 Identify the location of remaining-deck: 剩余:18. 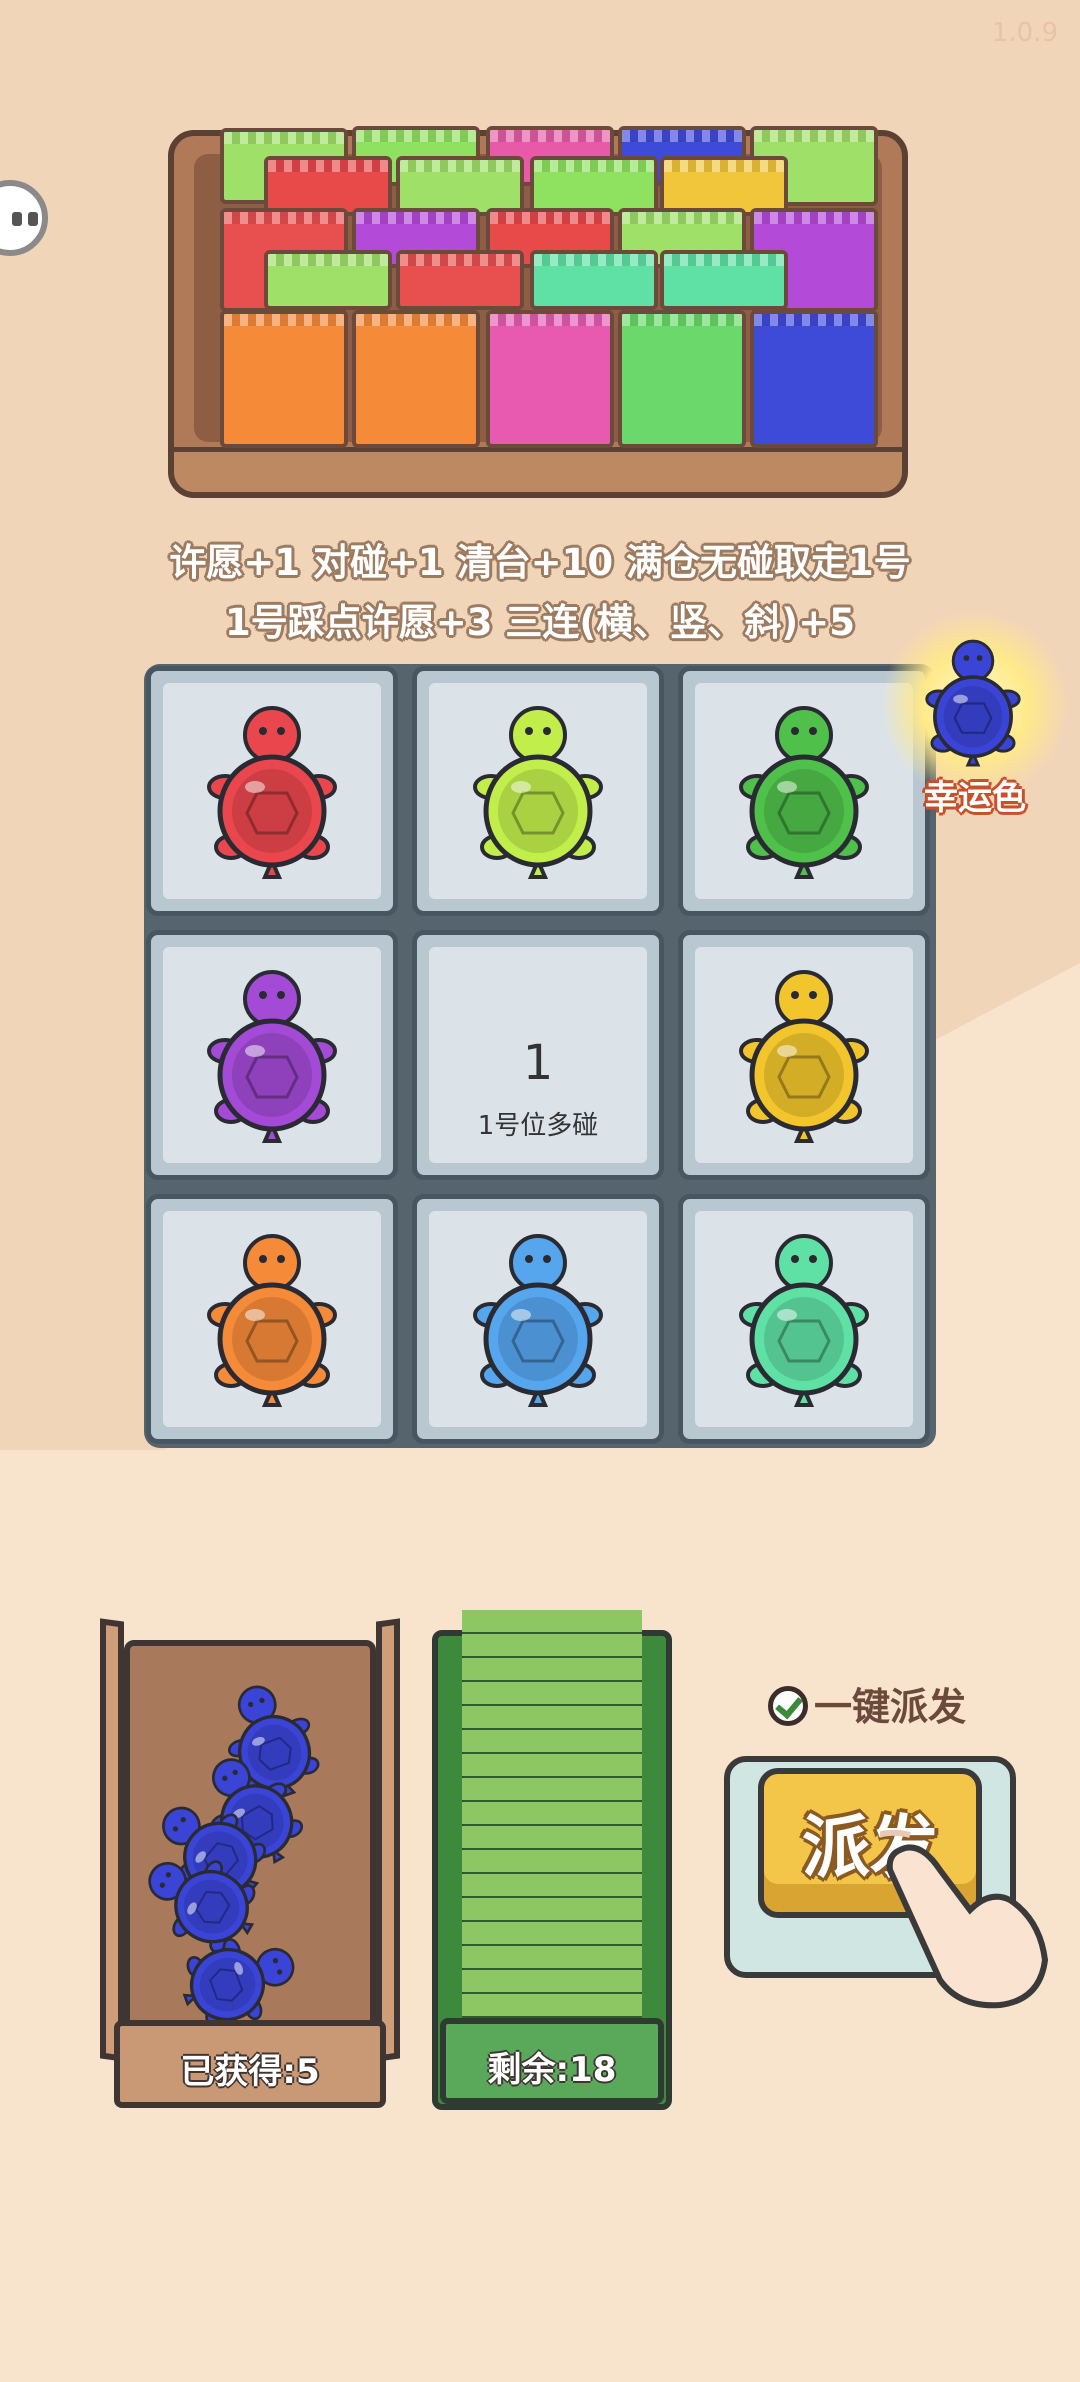
(552, 1855).